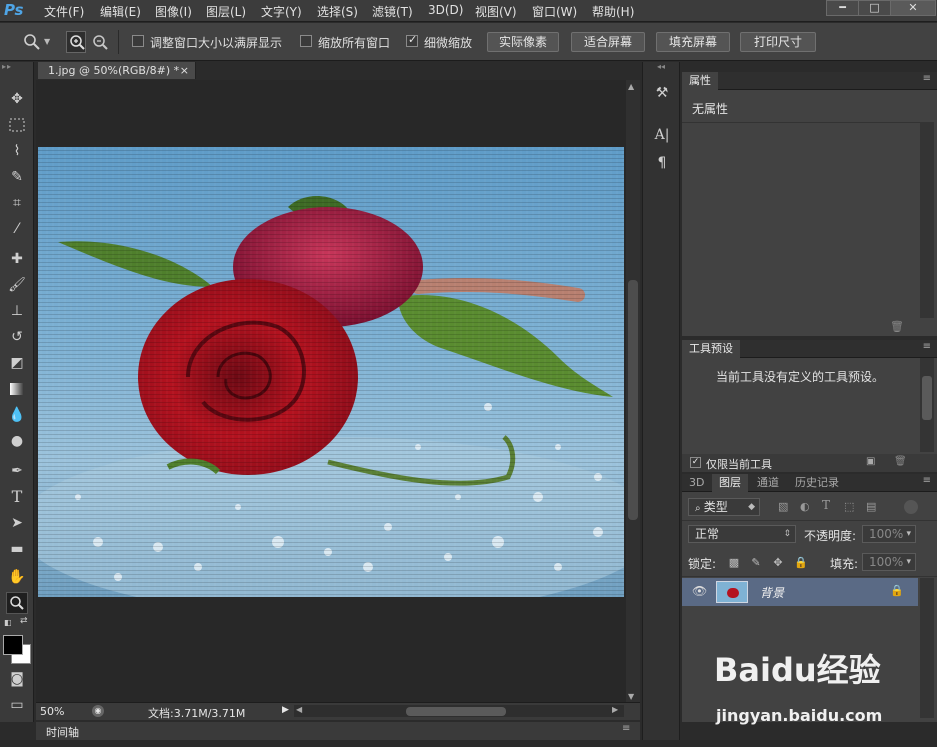  I want to click on tab-3d: 3D, so click(696, 483).